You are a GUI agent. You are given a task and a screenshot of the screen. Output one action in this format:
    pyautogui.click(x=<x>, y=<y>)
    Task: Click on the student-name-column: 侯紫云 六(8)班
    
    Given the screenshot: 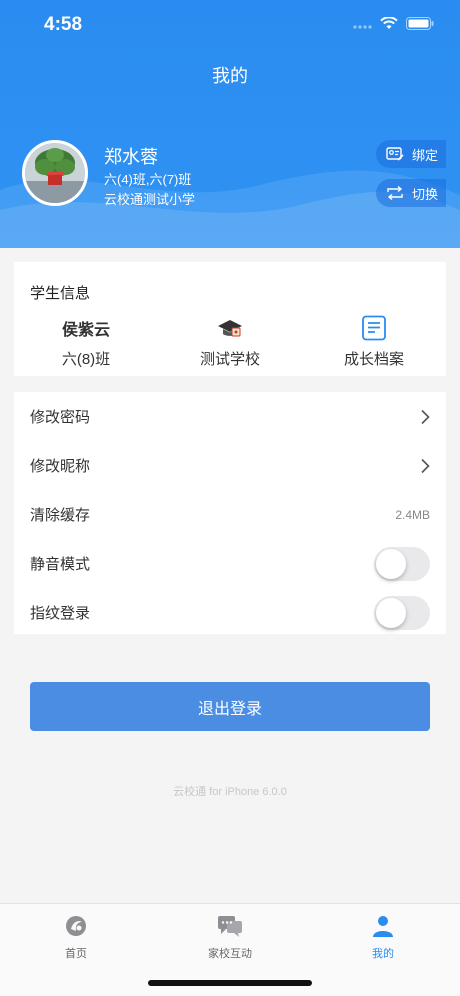 What is the action you would take?
    pyautogui.click(x=86, y=341)
    